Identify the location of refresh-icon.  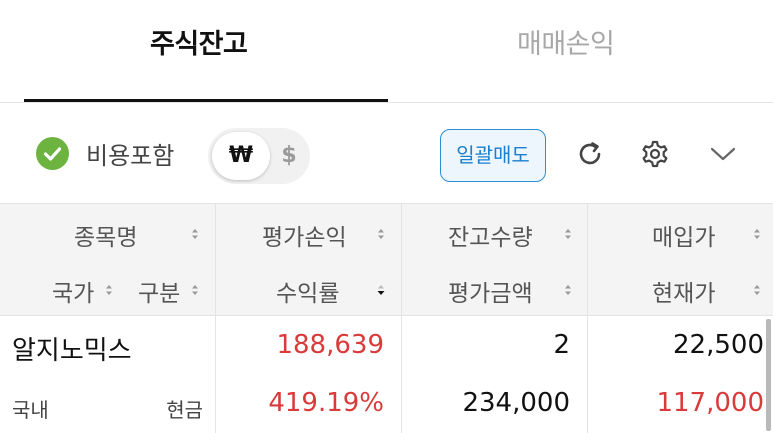
(590, 154).